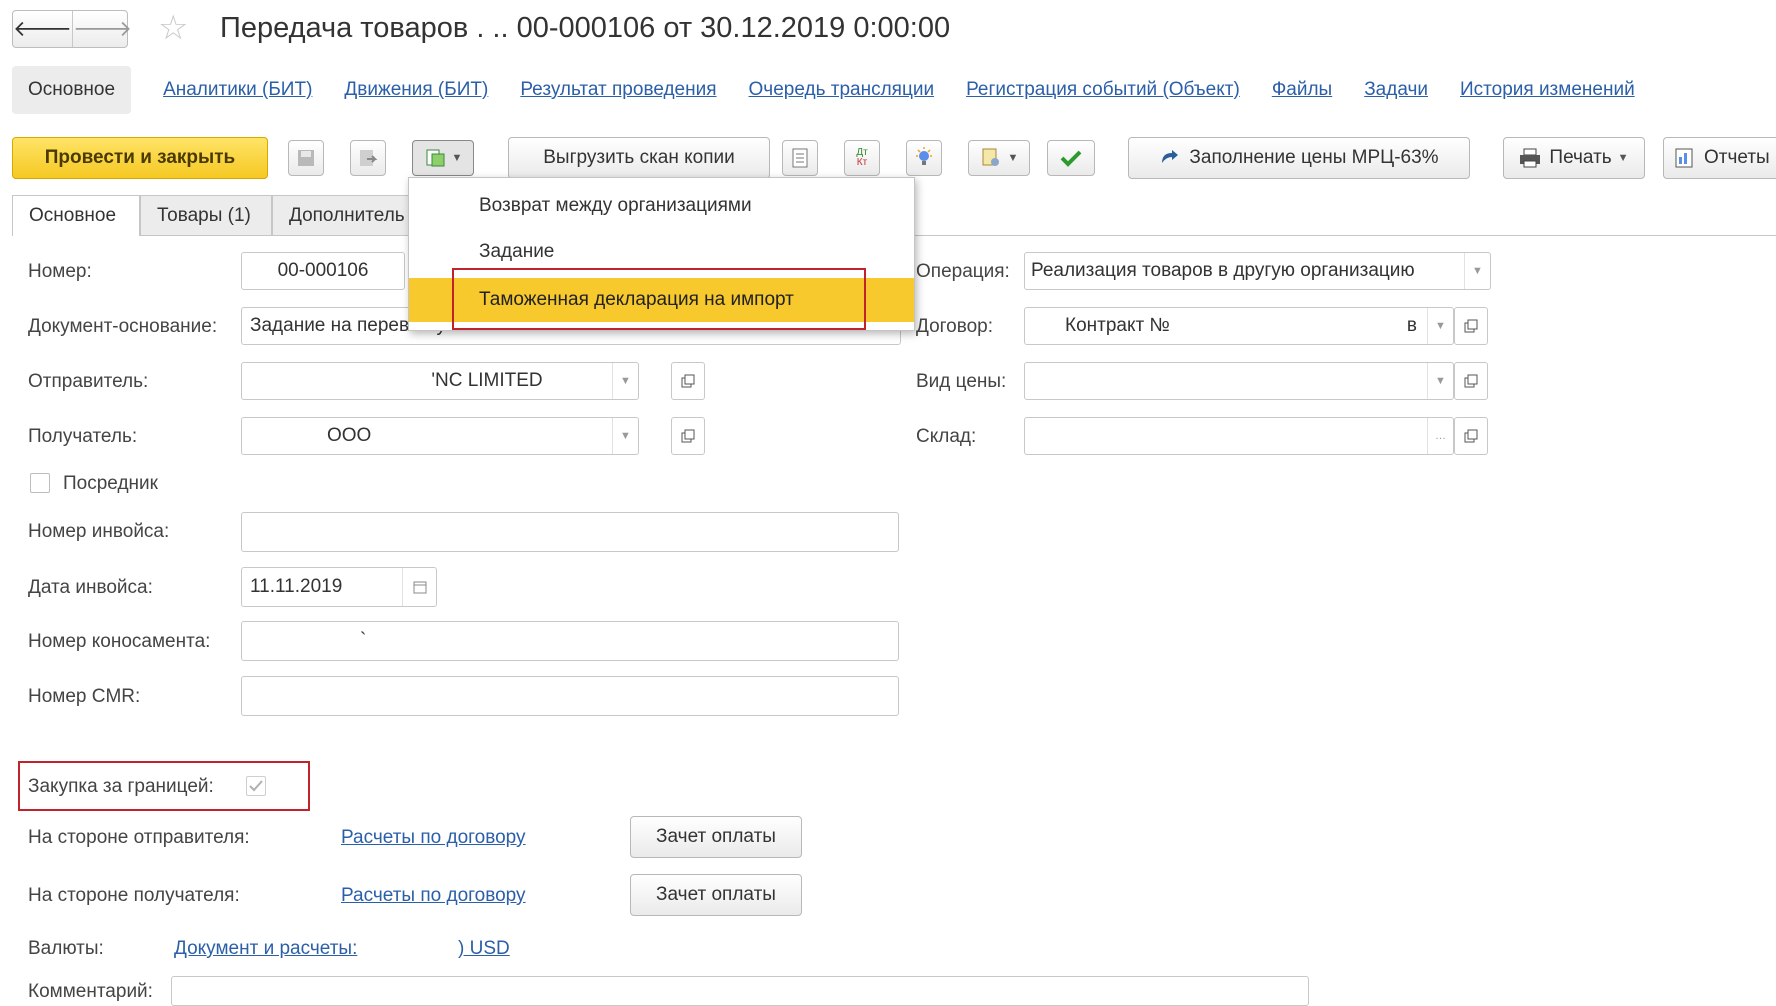 This screenshot has height=1006, width=1776. I want to click on forward-arrow-icon: 🡒, so click(102, 28).